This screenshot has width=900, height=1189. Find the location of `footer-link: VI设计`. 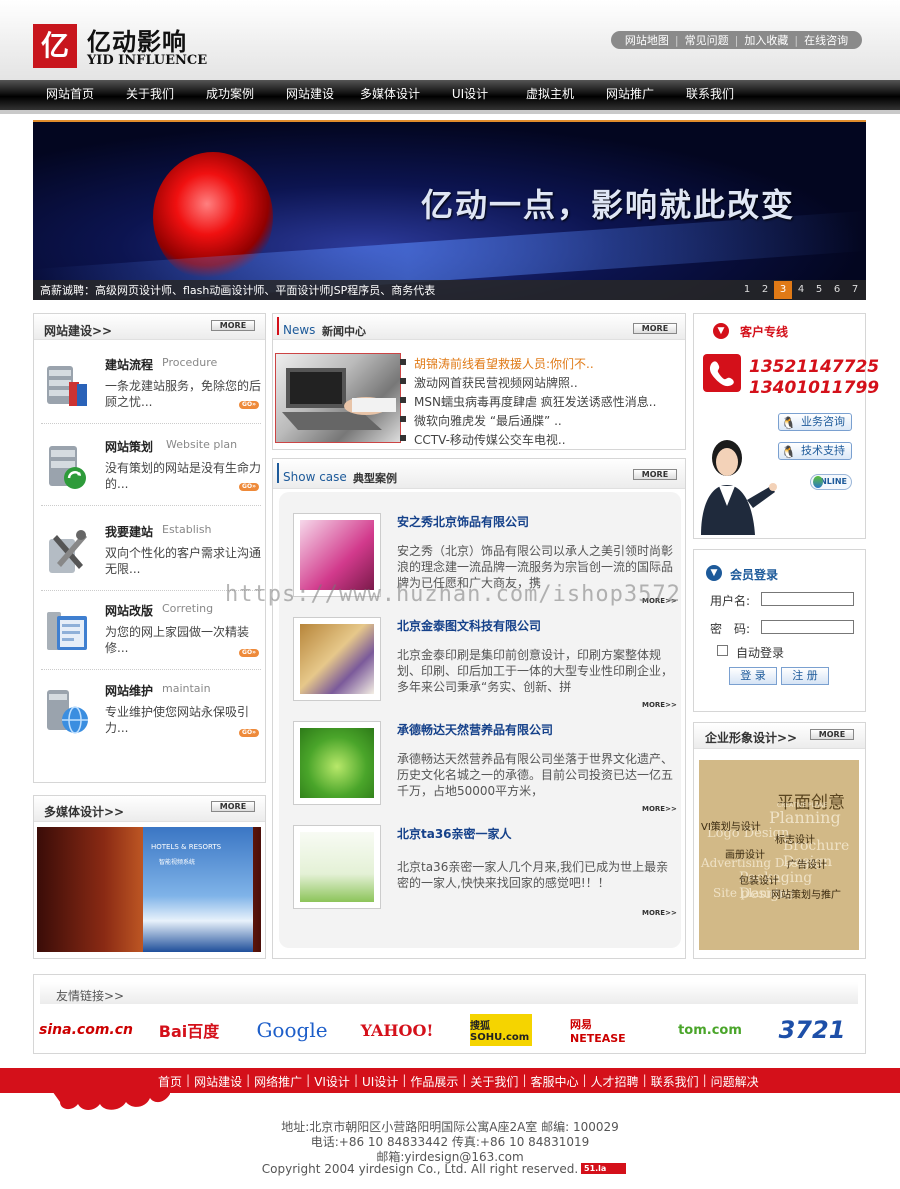

footer-link: VI设计 is located at coordinates (332, 1081).